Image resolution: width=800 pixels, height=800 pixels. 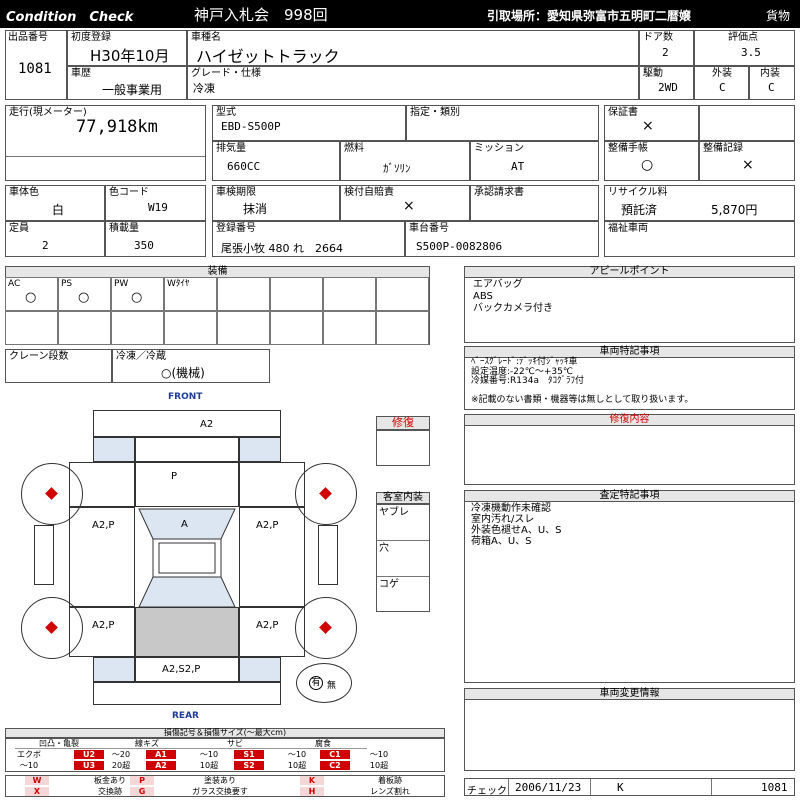 I want to click on freezer-value: ○(機械), so click(x=183, y=373).